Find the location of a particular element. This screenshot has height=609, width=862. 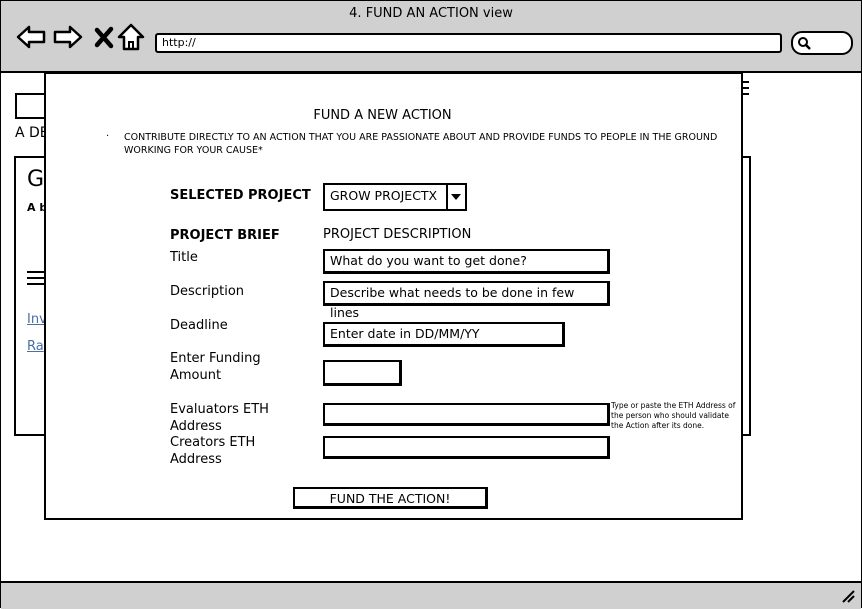

funding-amount-field is located at coordinates (362, 373).